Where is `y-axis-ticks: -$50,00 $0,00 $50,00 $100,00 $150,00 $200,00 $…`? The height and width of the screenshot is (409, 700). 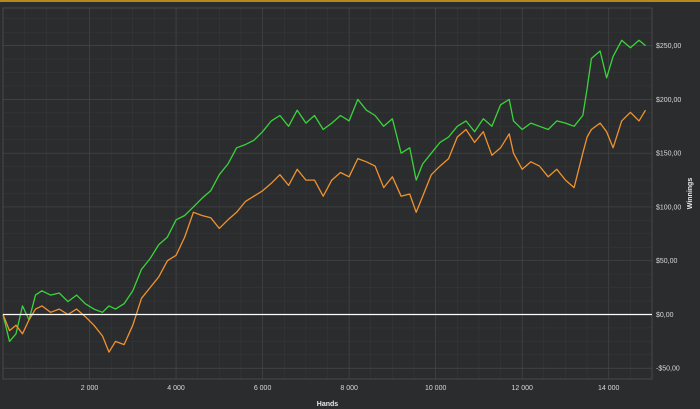
y-axis-ticks: -$50,00 $0,00 $50,00 $100,00 $150,00 $200,00 $… is located at coordinates (668, 208).